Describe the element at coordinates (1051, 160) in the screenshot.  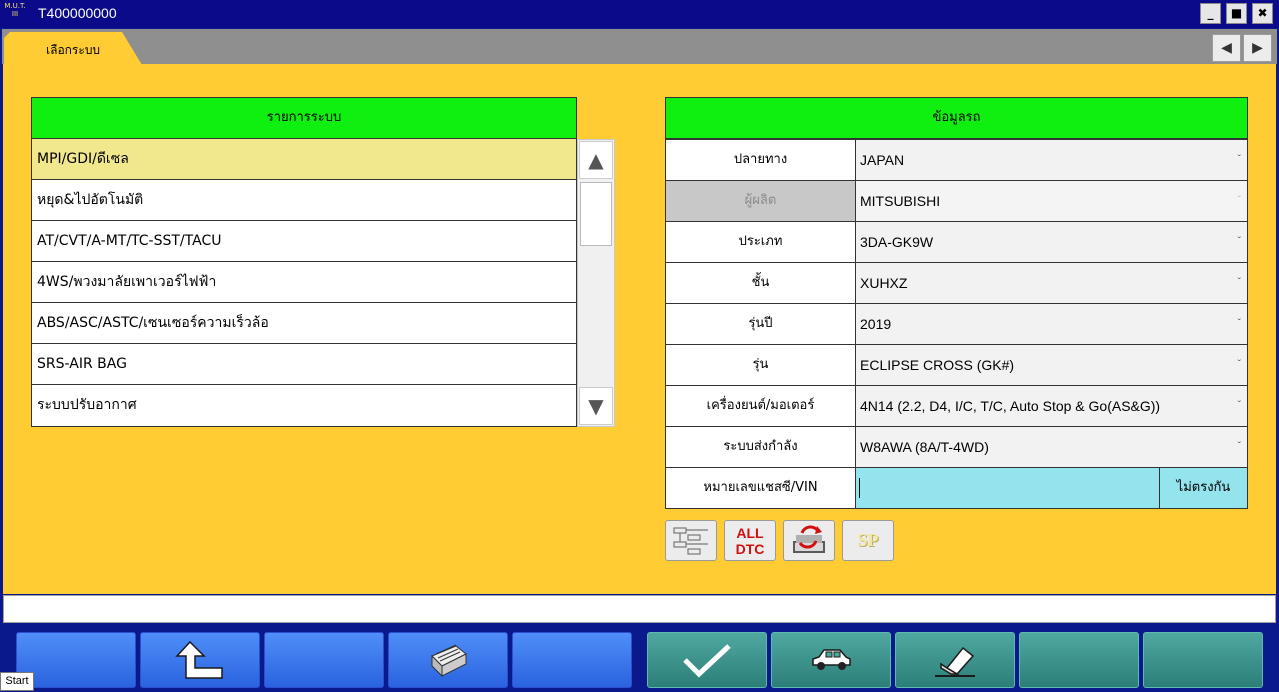
I see `destination-select: JAPAN ˇ` at that location.